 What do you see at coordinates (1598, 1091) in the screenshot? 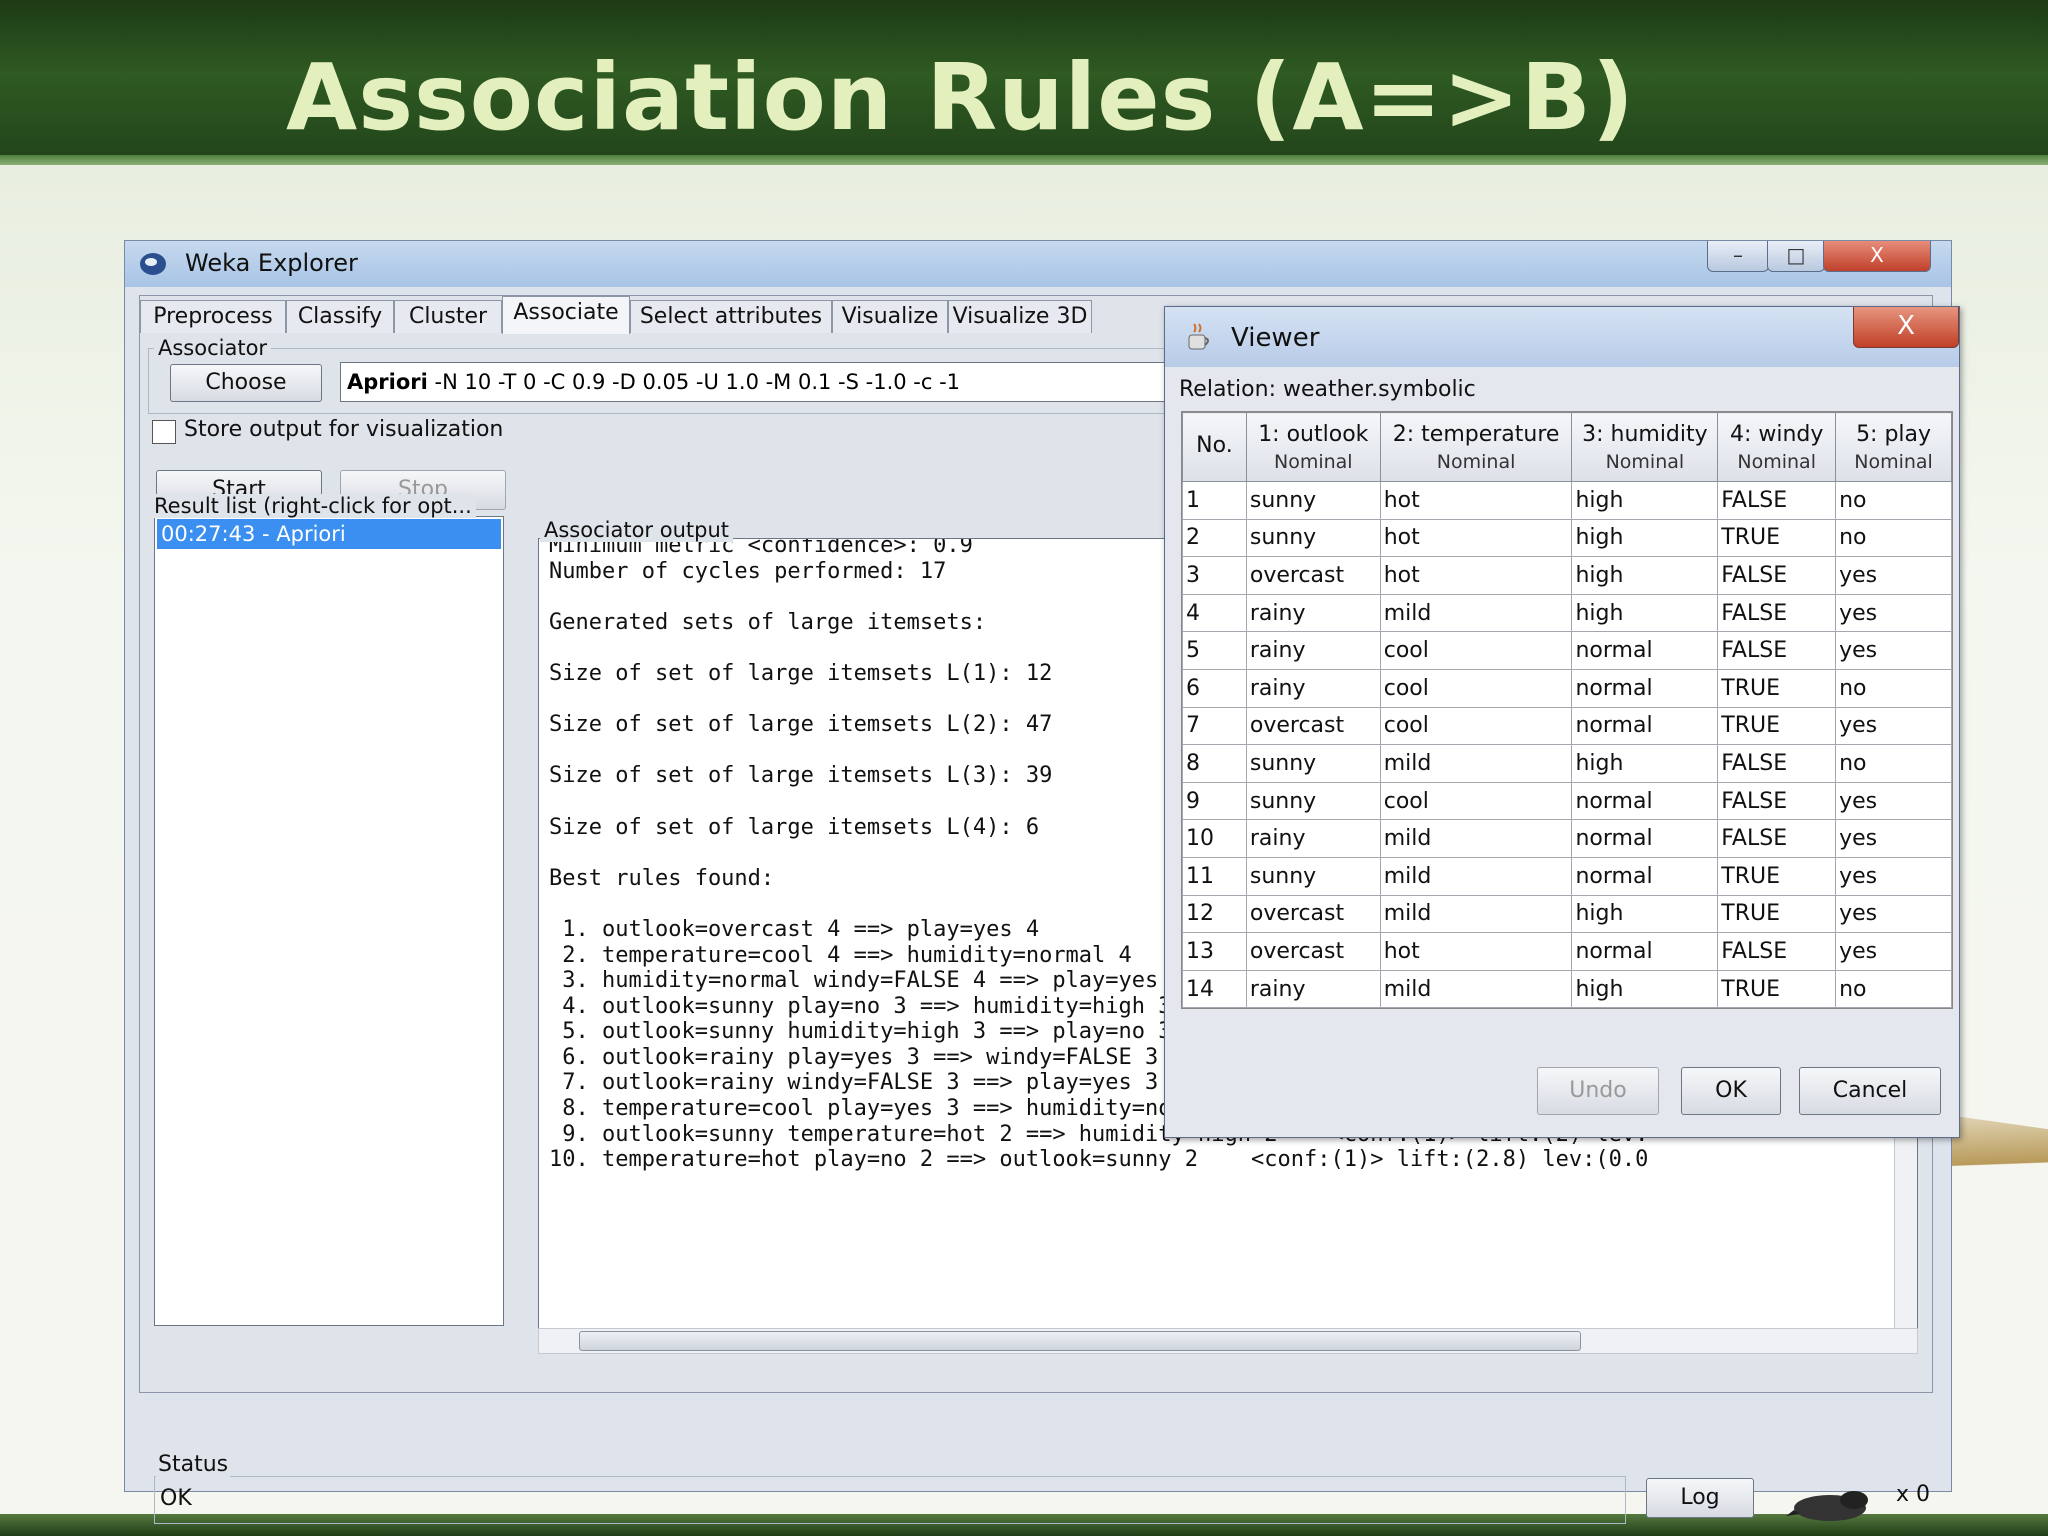
I see `undo-button: Undo` at bounding box center [1598, 1091].